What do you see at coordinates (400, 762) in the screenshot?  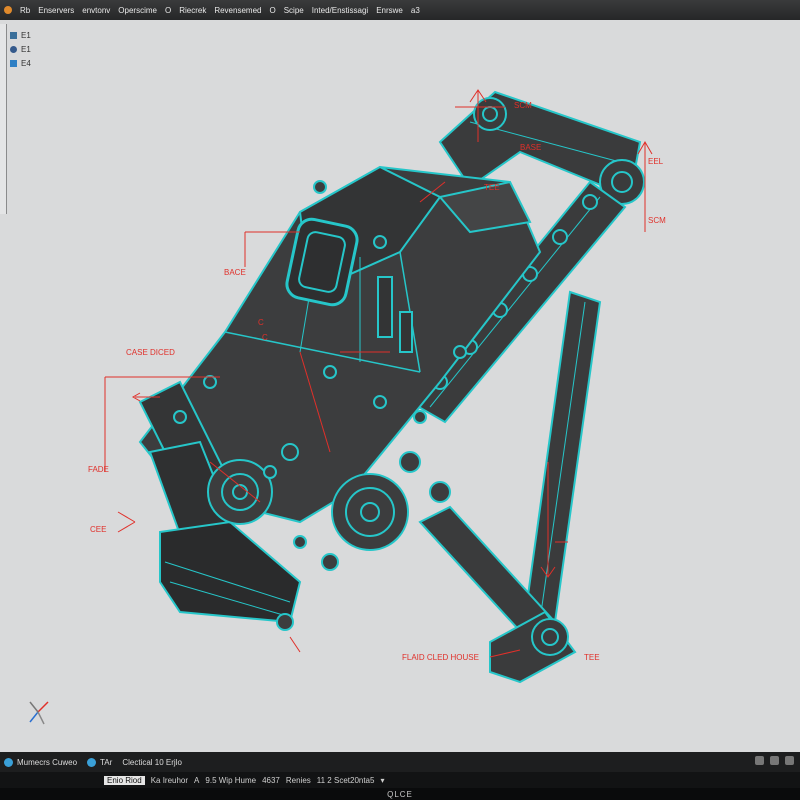 I see `taskbar: Mumecrs Cuweo TAr Clectical 10 Erjlo` at bounding box center [400, 762].